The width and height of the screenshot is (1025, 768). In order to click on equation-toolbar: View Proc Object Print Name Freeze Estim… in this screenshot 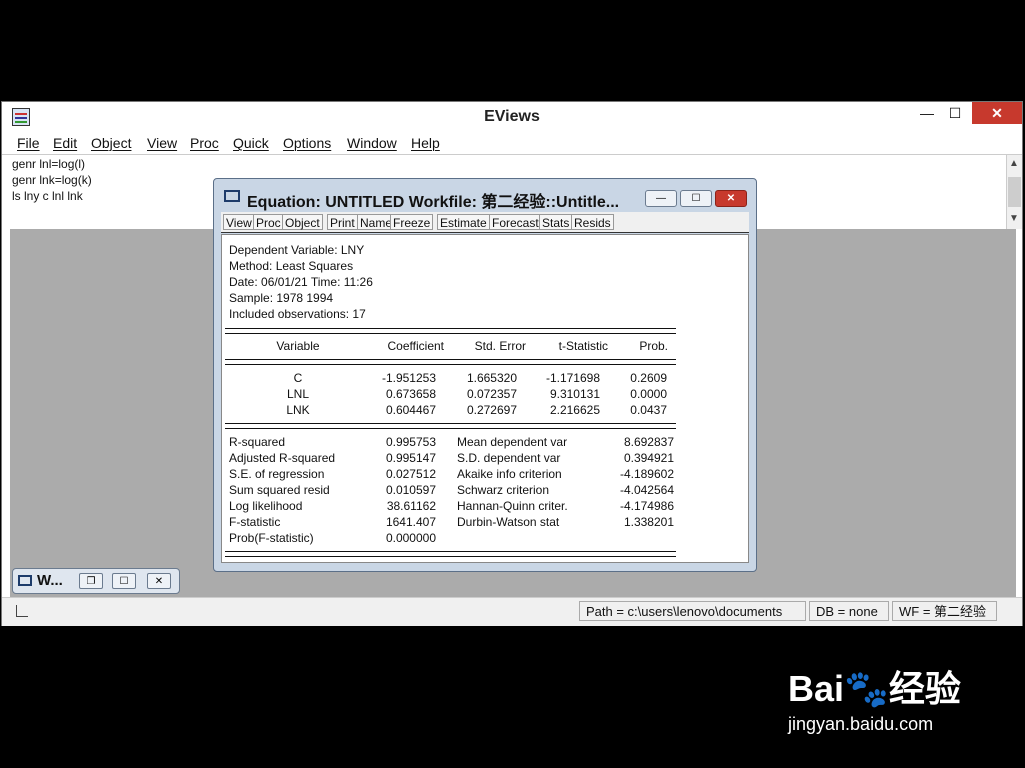, I will do `click(485, 222)`.